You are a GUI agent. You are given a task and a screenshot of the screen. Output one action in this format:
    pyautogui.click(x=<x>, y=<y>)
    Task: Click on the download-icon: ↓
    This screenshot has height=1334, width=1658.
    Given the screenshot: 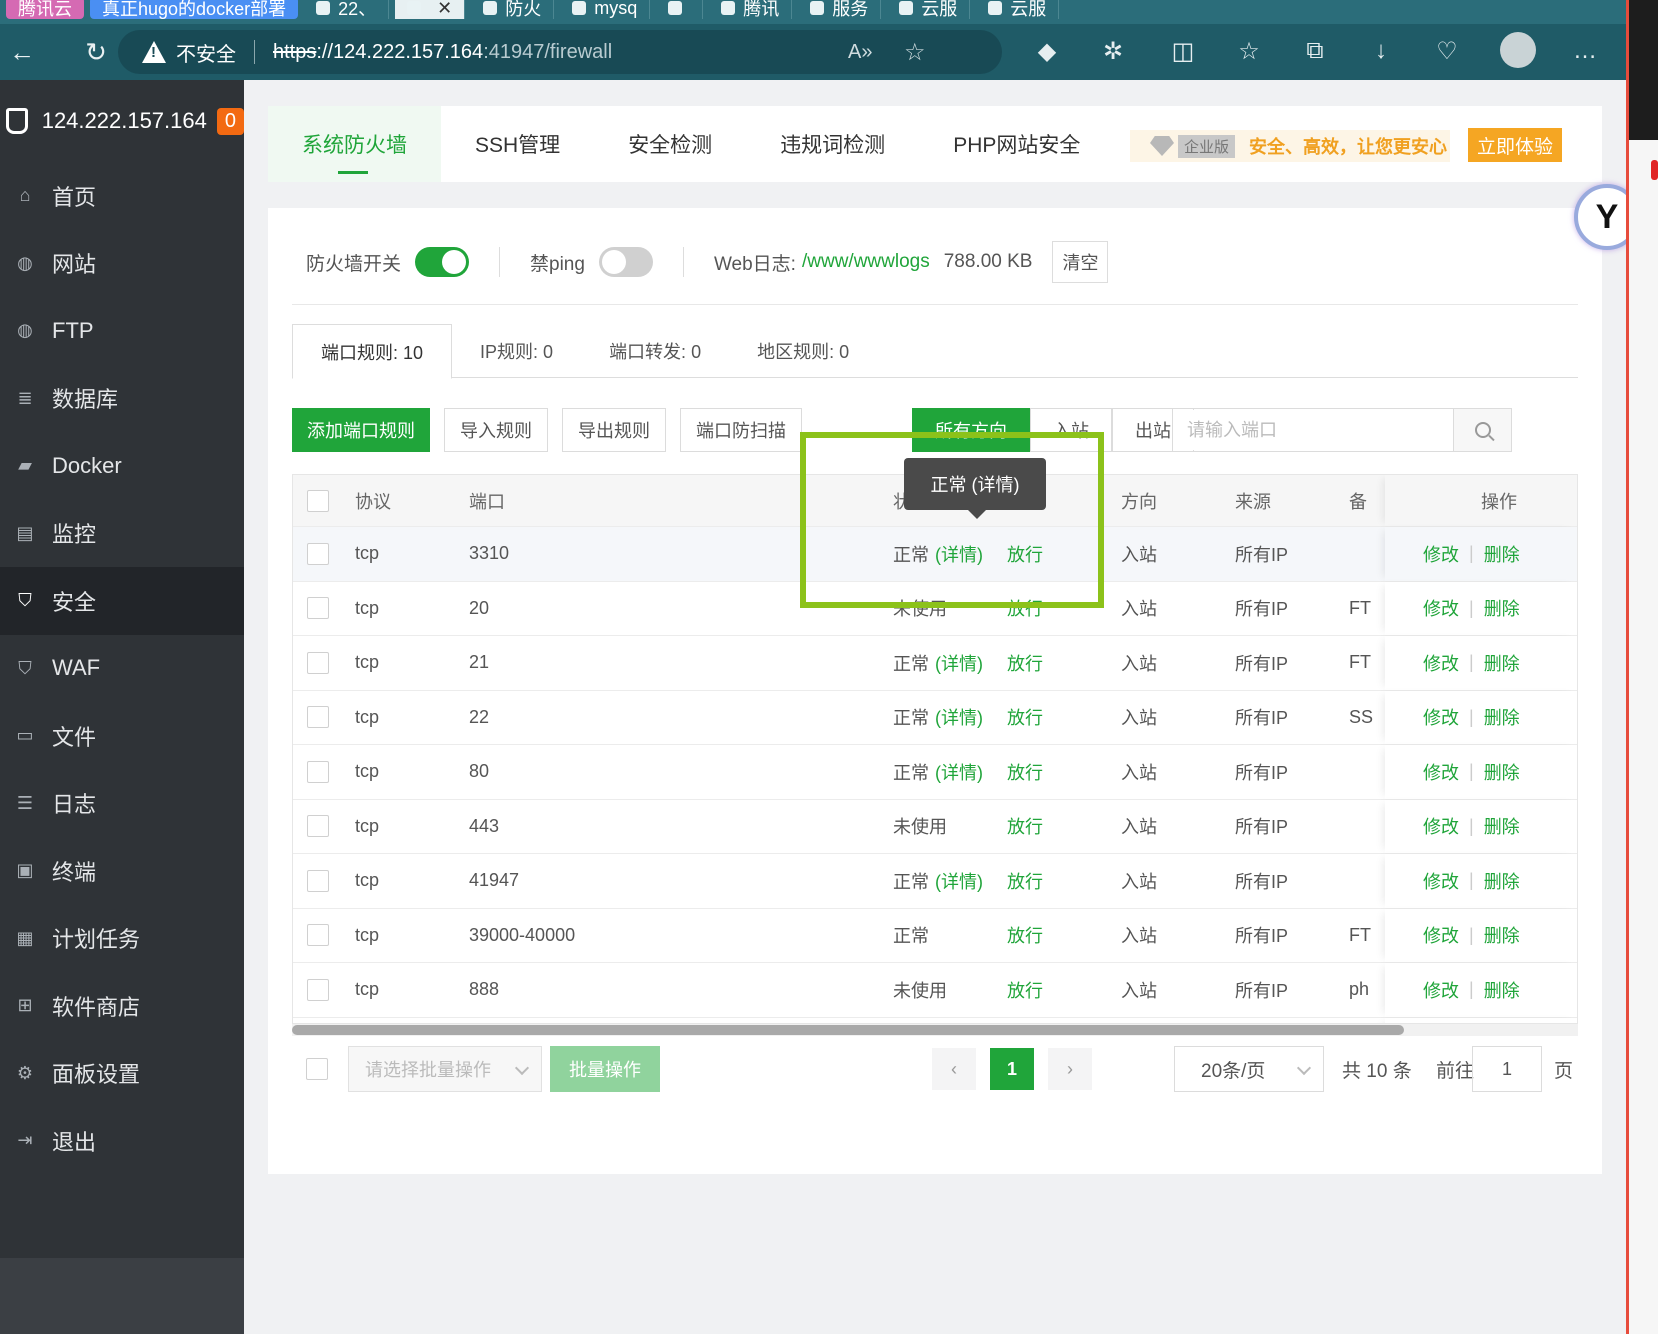 What is the action you would take?
    pyautogui.click(x=1381, y=51)
    